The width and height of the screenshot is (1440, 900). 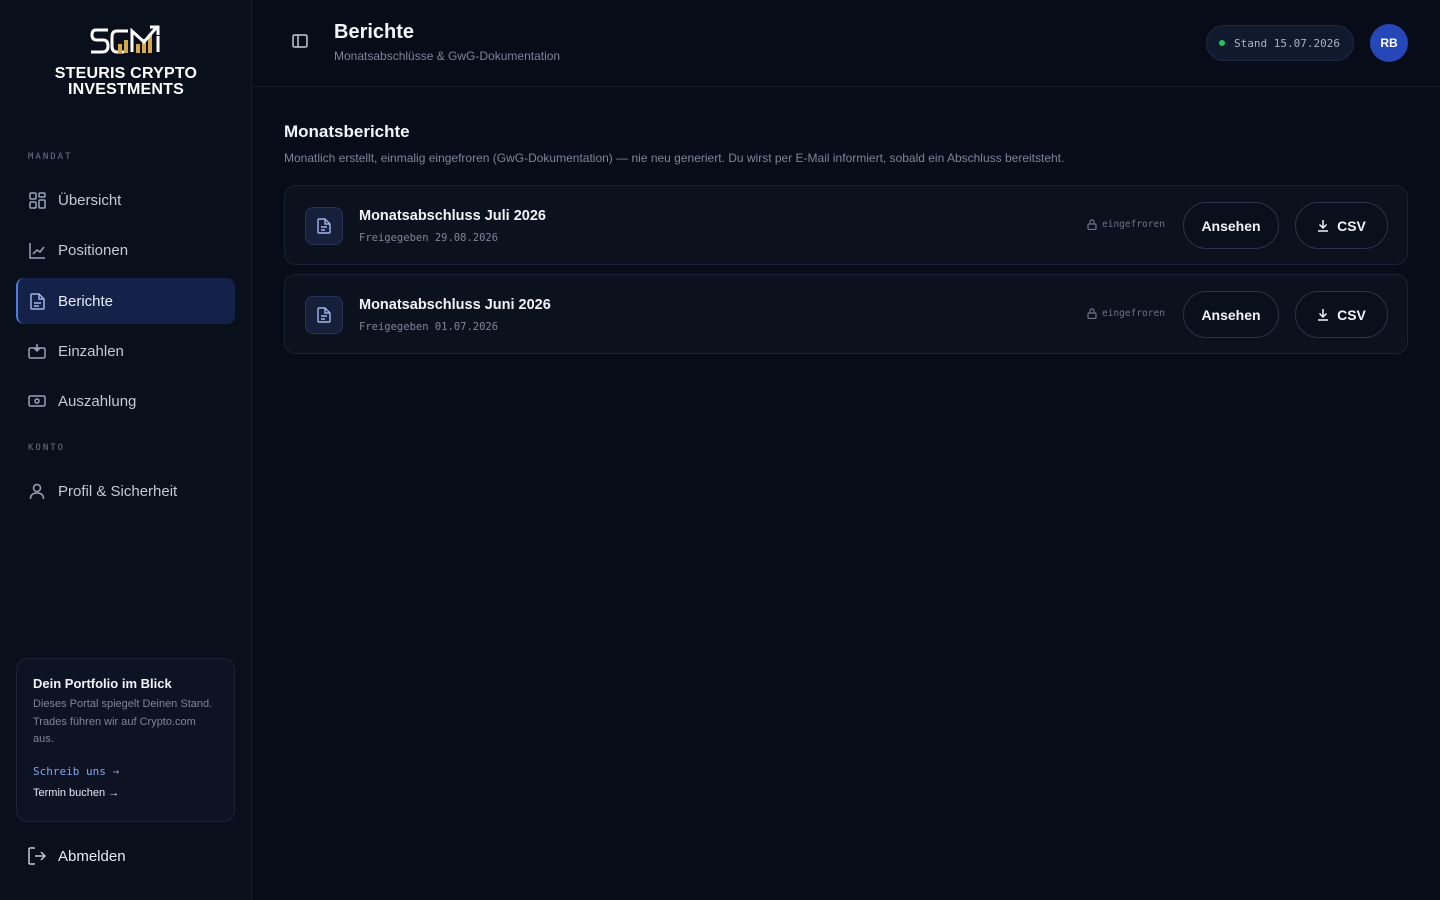 I want to click on logout-icon, so click(x=37, y=856).